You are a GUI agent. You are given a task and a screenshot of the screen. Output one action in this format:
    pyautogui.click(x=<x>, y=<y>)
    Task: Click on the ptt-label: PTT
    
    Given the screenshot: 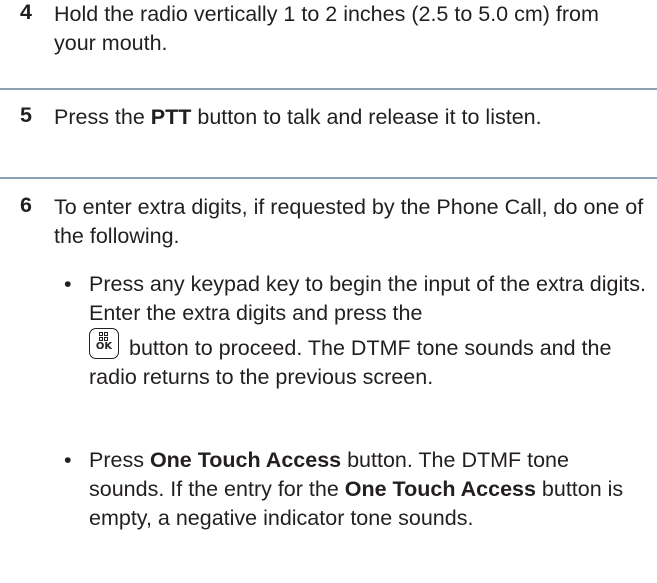 What is the action you would take?
    pyautogui.click(x=171, y=117)
    